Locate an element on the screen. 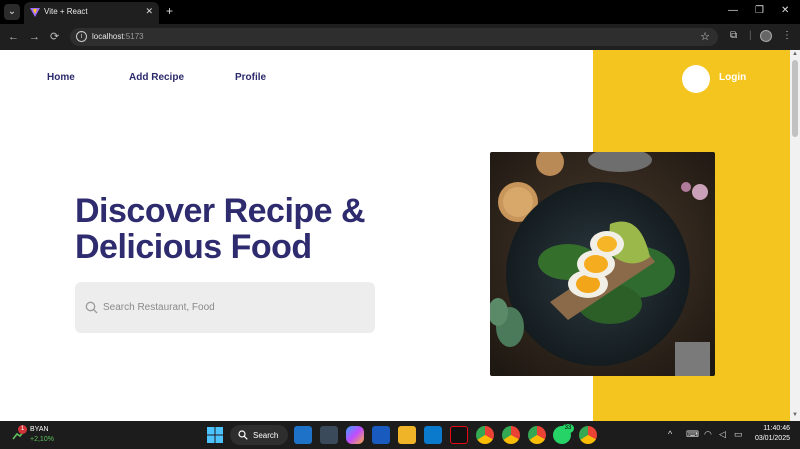  scroll-thumb is located at coordinates (795, 98).